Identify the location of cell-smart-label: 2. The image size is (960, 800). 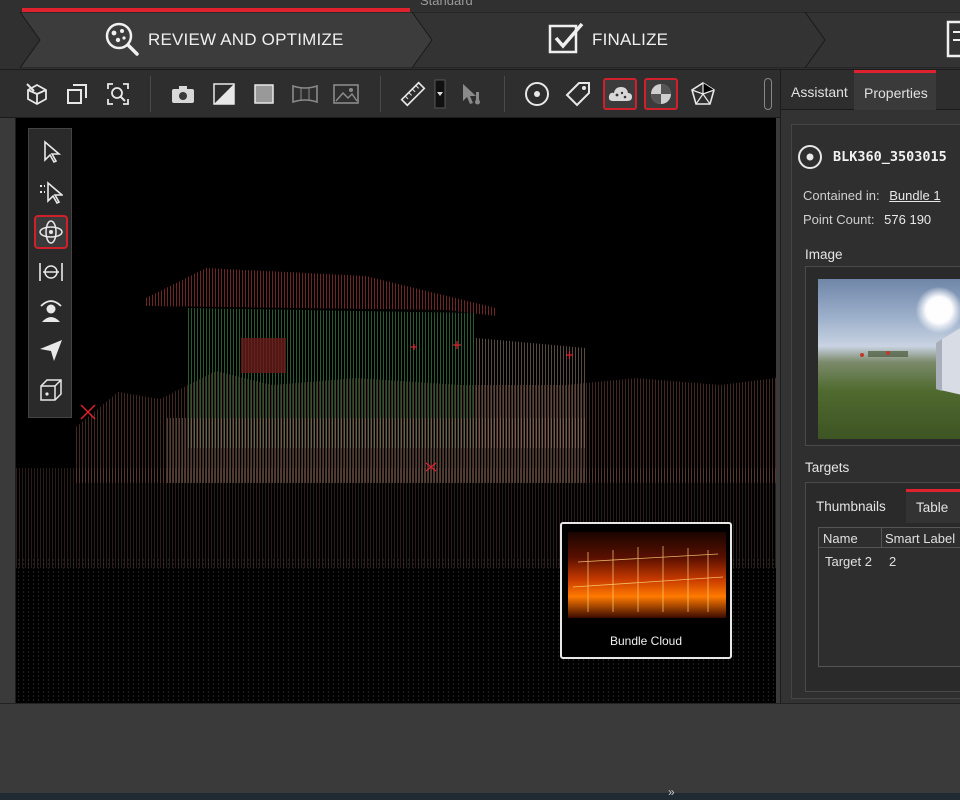
(893, 561).